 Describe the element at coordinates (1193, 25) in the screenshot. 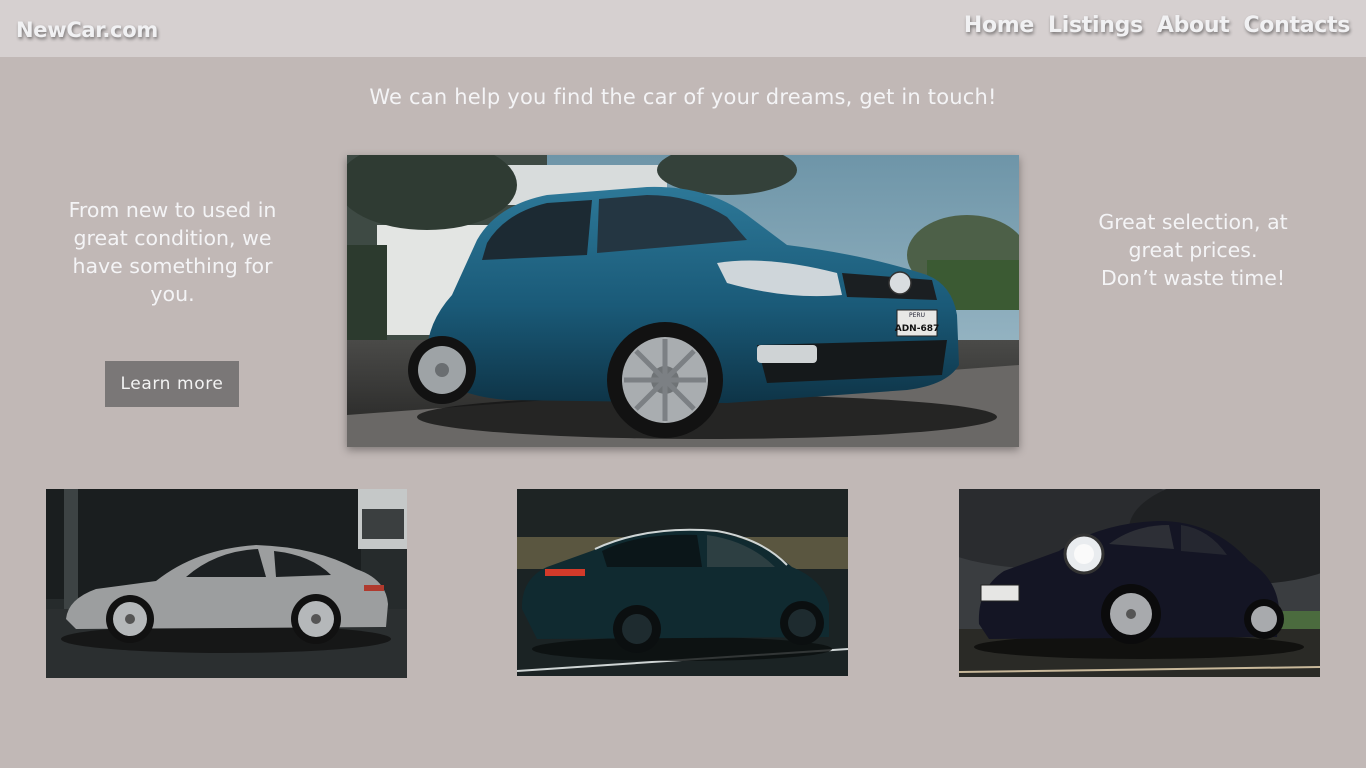

I see `nav-about-link: About` at that location.